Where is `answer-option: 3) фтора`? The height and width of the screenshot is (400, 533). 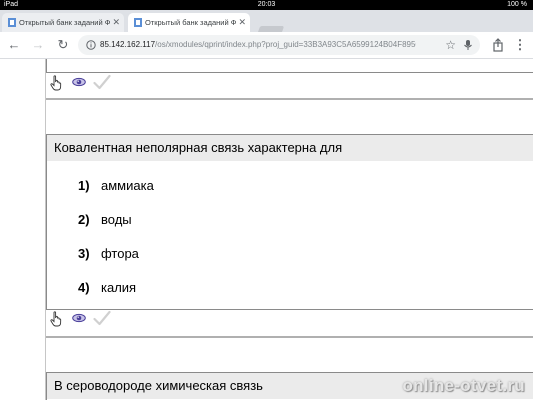
answer-option: 3) фтора is located at coordinates (108, 254).